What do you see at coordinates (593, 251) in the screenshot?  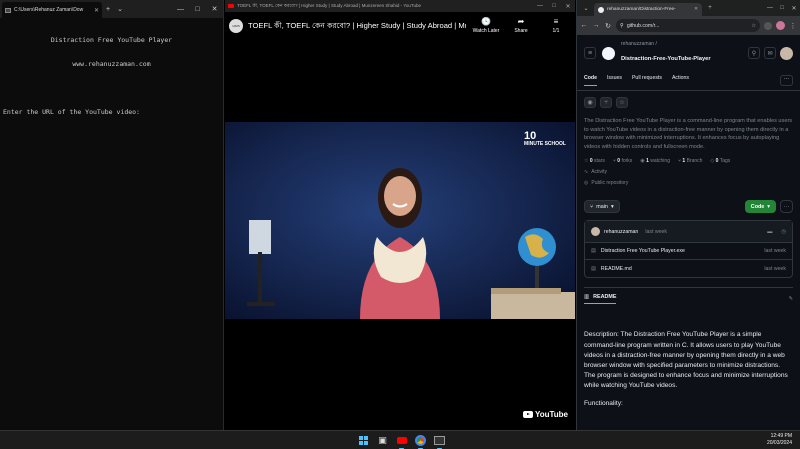 I see `file-icon: ▤` at bounding box center [593, 251].